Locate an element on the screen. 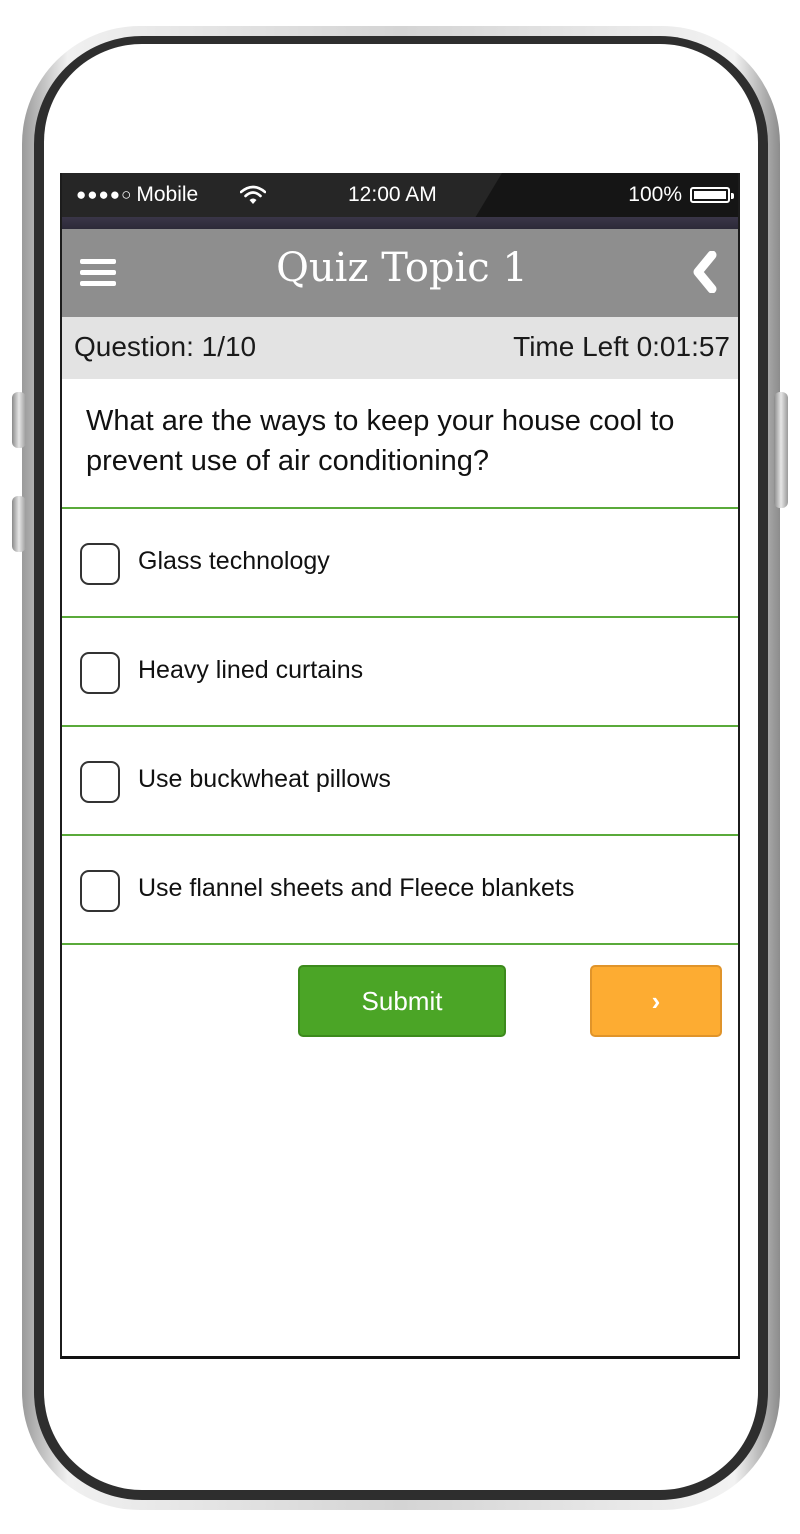  app-header: Quiz Topic 1 is located at coordinates (400, 273).